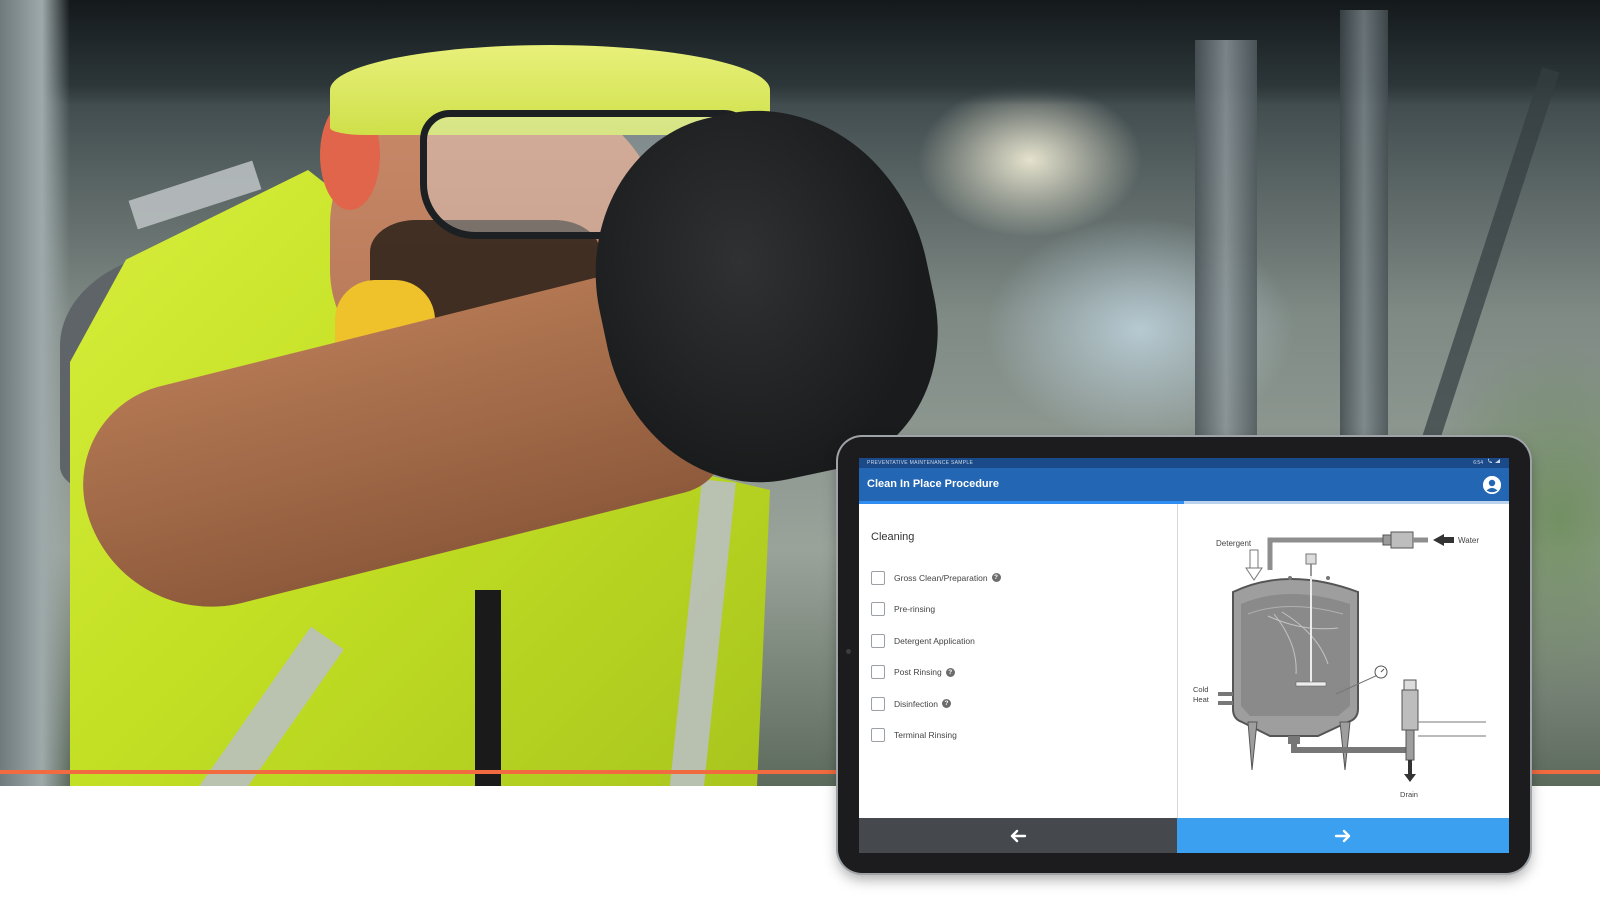 This screenshot has width=1600, height=900. I want to click on app-title: Clean In Place Procedure, so click(933, 484).